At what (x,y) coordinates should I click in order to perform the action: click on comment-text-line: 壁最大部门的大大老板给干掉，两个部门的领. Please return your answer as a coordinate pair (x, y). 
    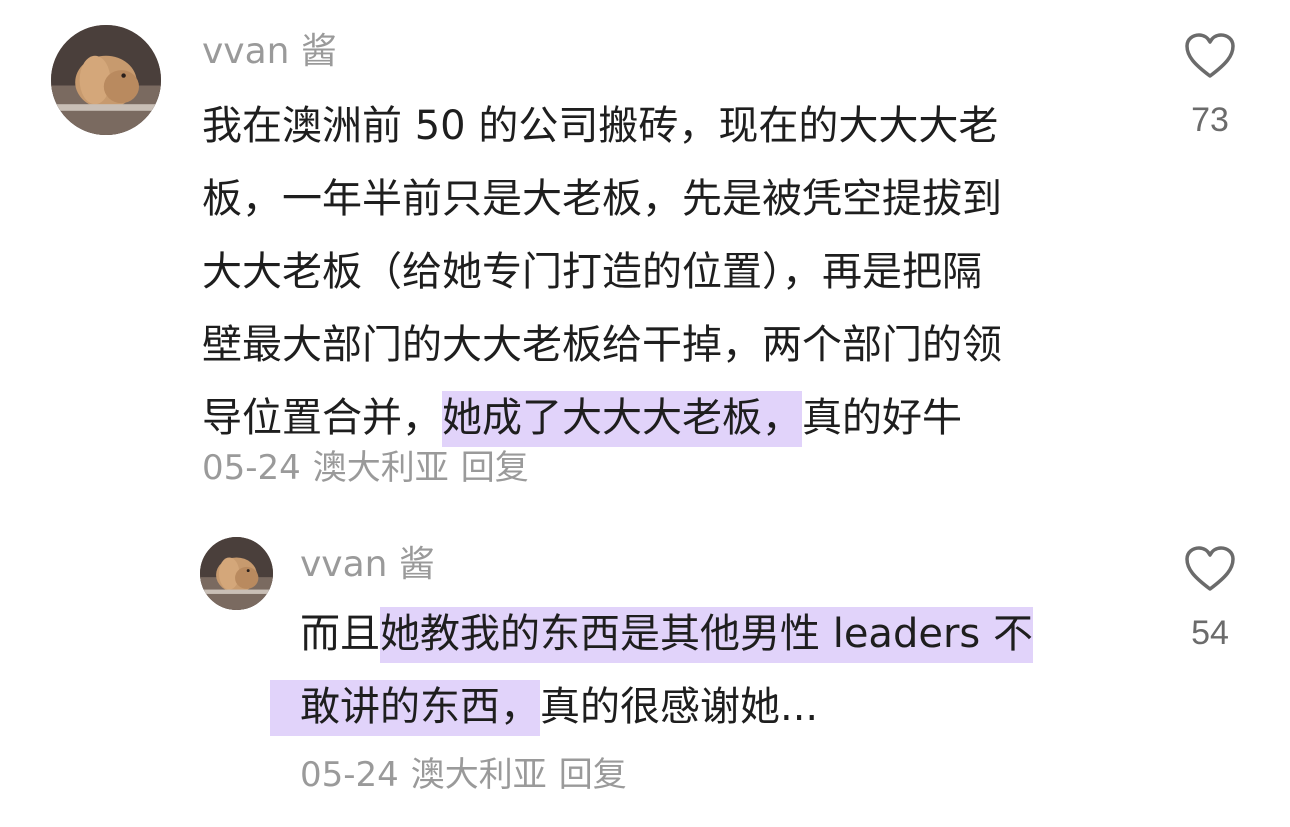
    Looking at the image, I should click on (602, 345).